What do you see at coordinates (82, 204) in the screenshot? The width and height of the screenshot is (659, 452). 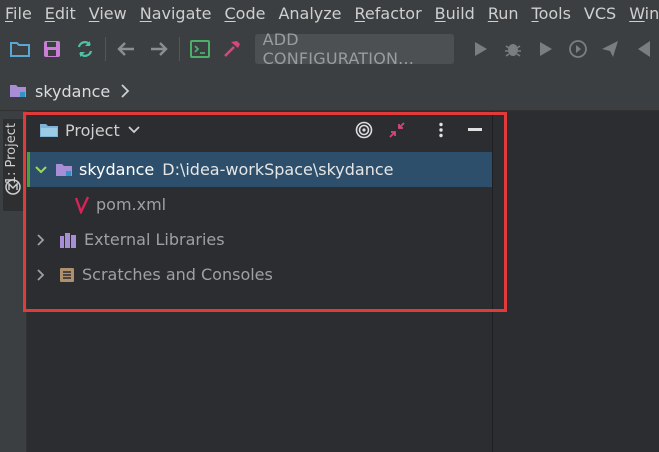 I see `maven-file-icon` at bounding box center [82, 204].